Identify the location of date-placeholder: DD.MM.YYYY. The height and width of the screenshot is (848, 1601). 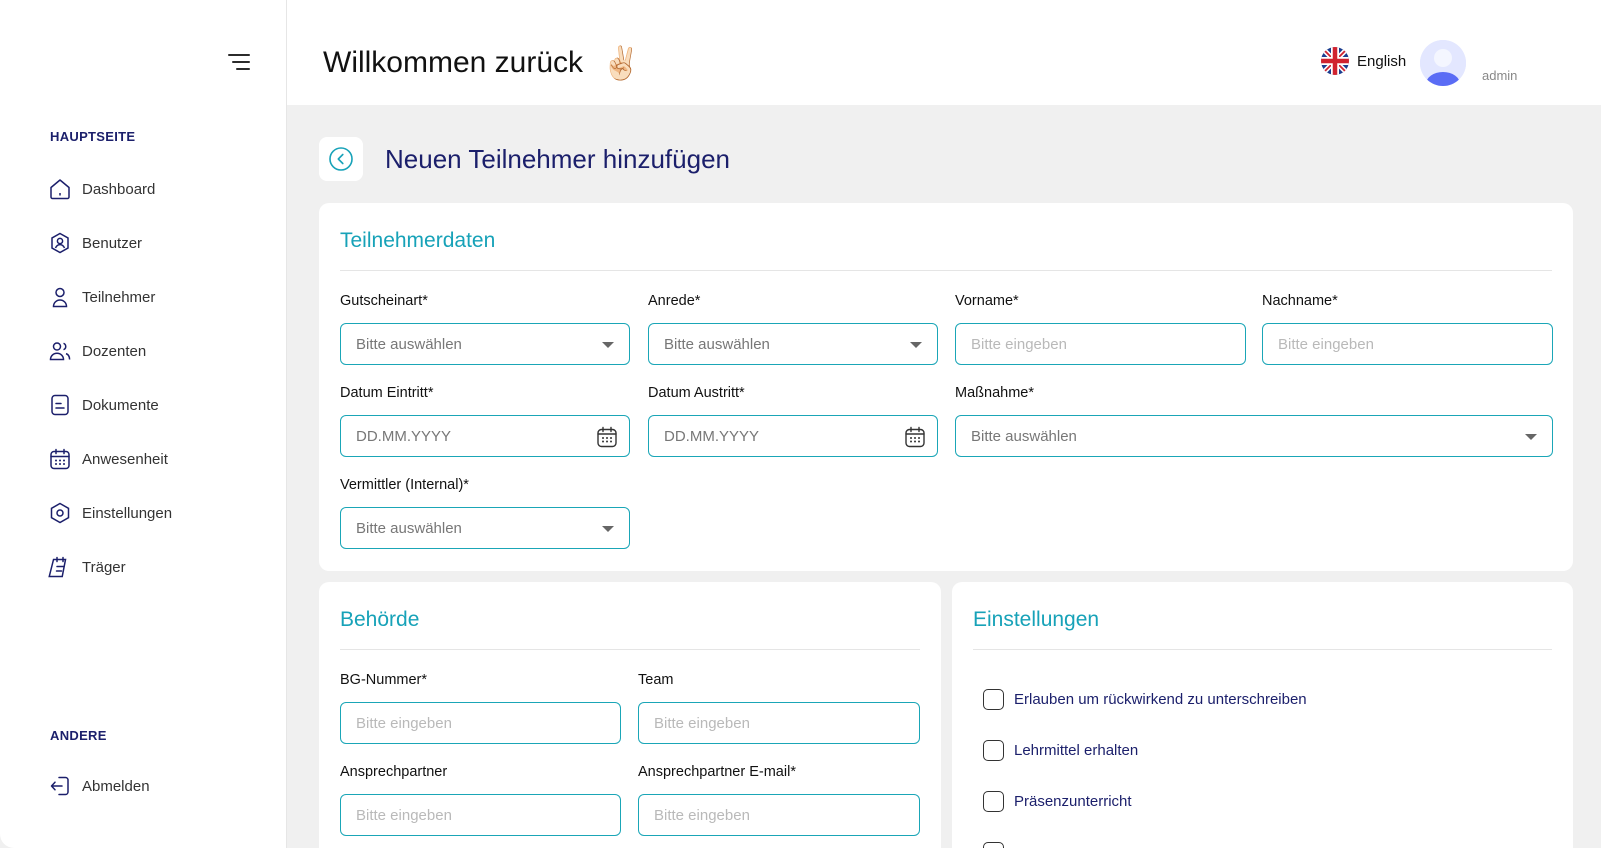
(404, 436).